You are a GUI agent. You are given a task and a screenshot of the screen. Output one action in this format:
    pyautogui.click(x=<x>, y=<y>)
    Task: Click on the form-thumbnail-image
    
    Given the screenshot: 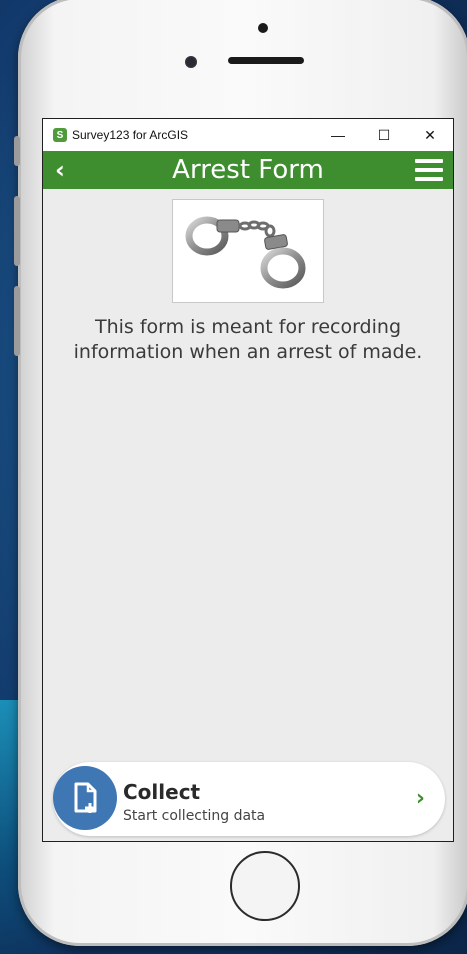 What is the action you would take?
    pyautogui.click(x=248, y=251)
    